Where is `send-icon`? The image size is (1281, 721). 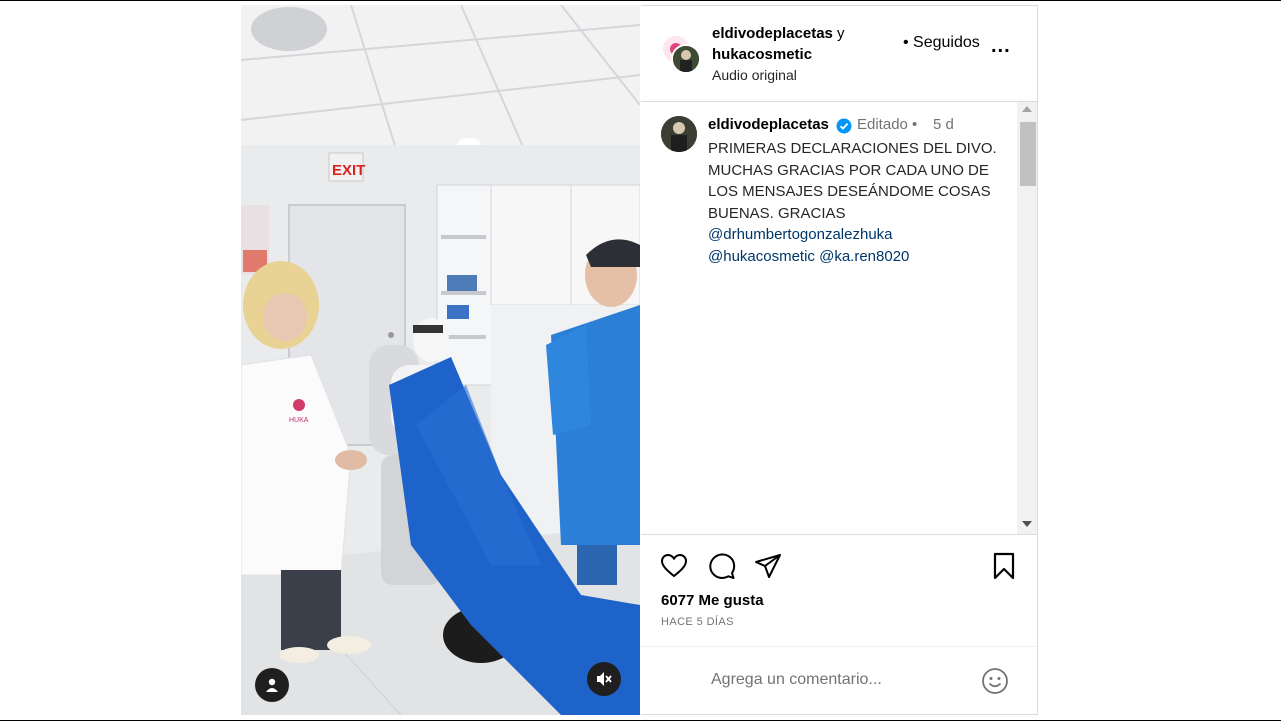 send-icon is located at coordinates (768, 566).